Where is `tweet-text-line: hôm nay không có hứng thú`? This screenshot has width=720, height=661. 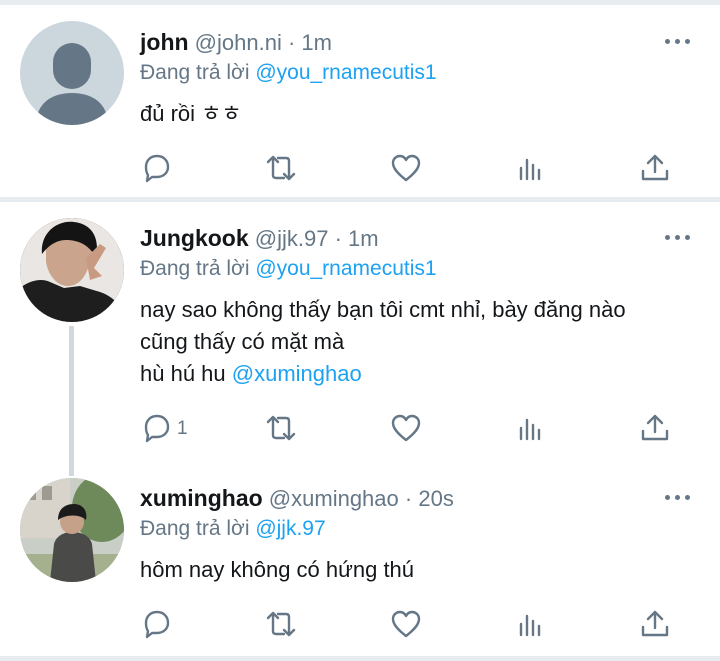 tweet-text-line: hôm nay không có hứng thú is located at coordinates (277, 569).